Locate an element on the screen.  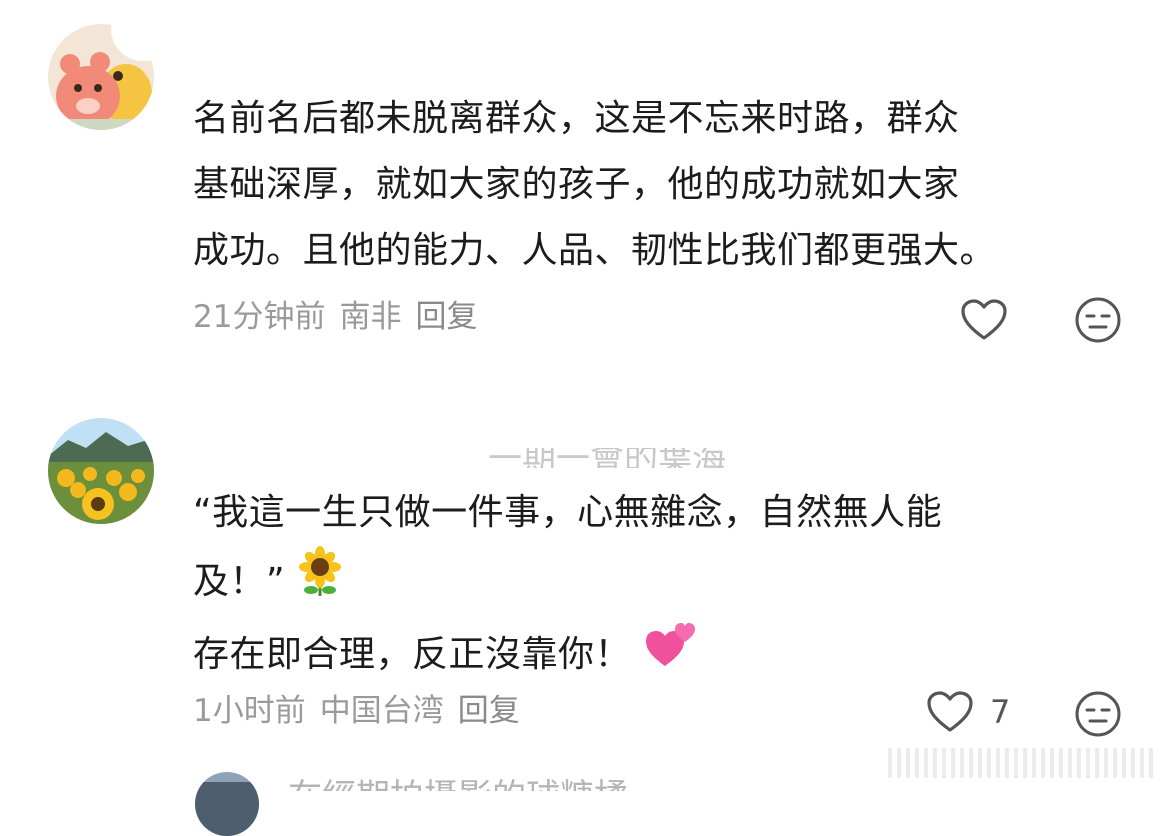
comment-location: 南非 is located at coordinates (370, 317).